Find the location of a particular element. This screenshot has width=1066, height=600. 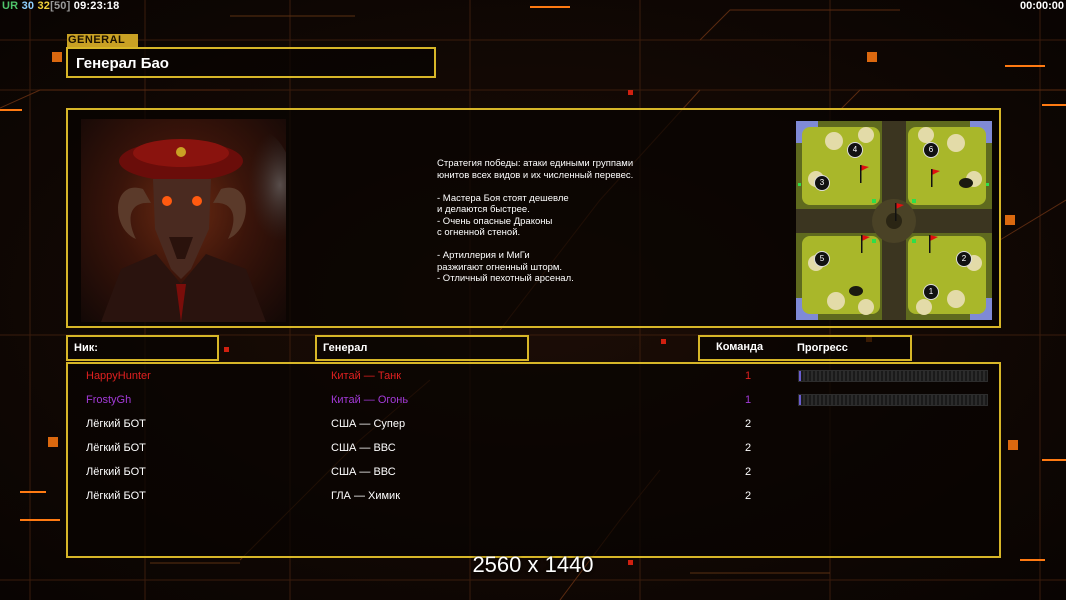

player-general: Китай — Танк is located at coordinates (366, 376).